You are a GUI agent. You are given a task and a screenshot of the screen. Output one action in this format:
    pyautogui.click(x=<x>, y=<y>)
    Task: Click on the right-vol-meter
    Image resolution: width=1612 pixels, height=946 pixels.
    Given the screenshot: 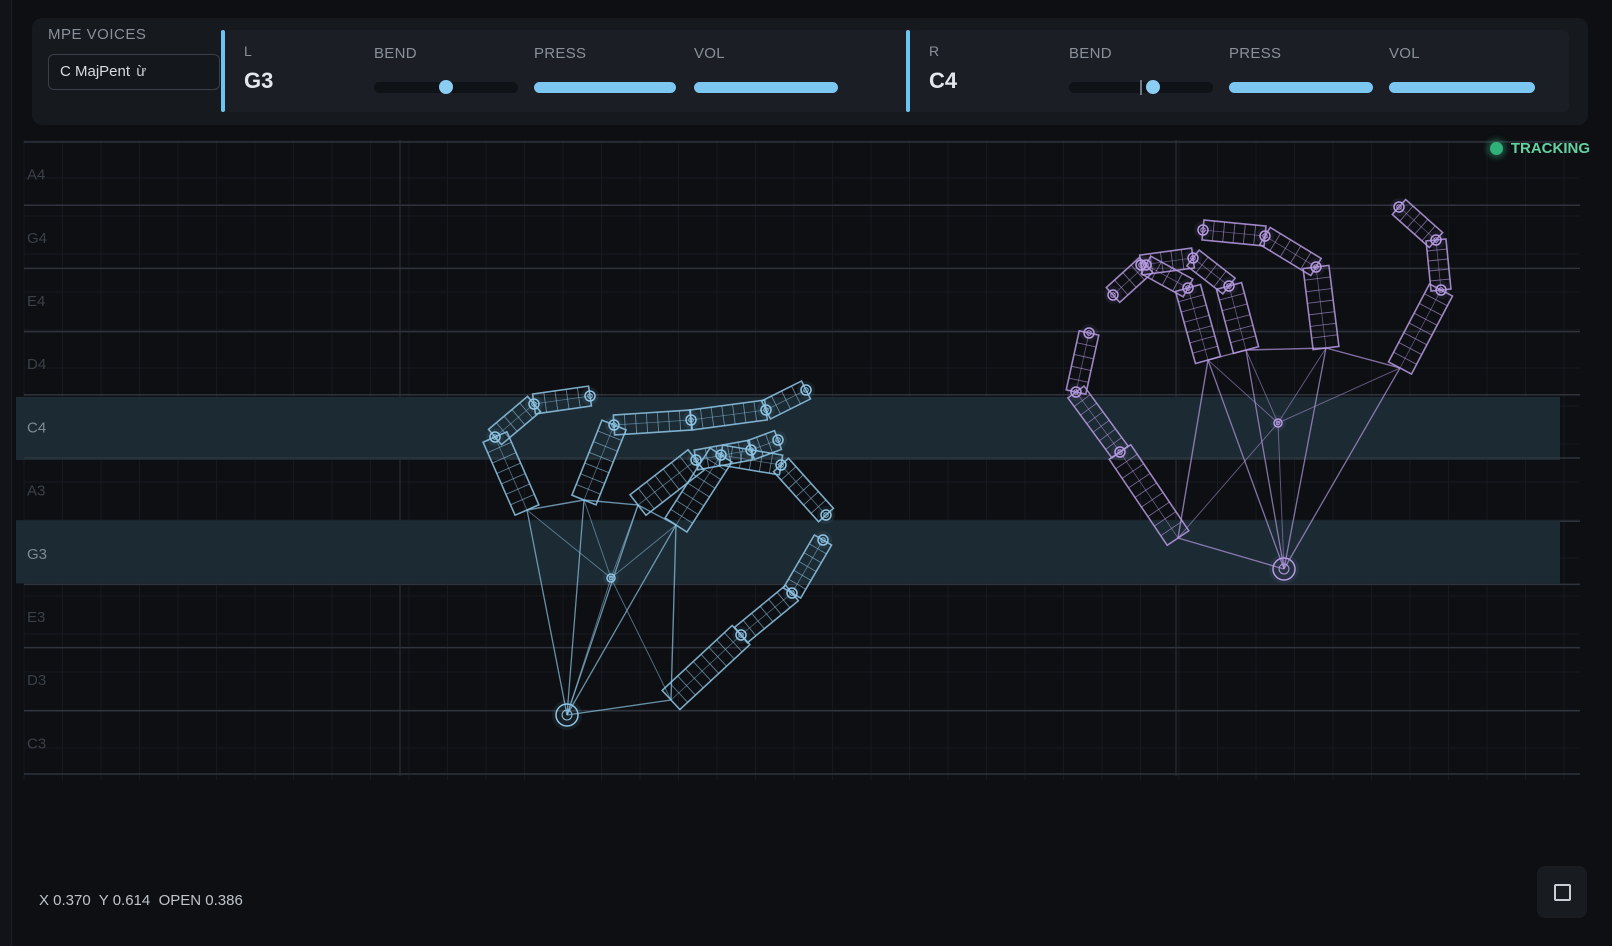 What is the action you would take?
    pyautogui.click(x=1462, y=87)
    